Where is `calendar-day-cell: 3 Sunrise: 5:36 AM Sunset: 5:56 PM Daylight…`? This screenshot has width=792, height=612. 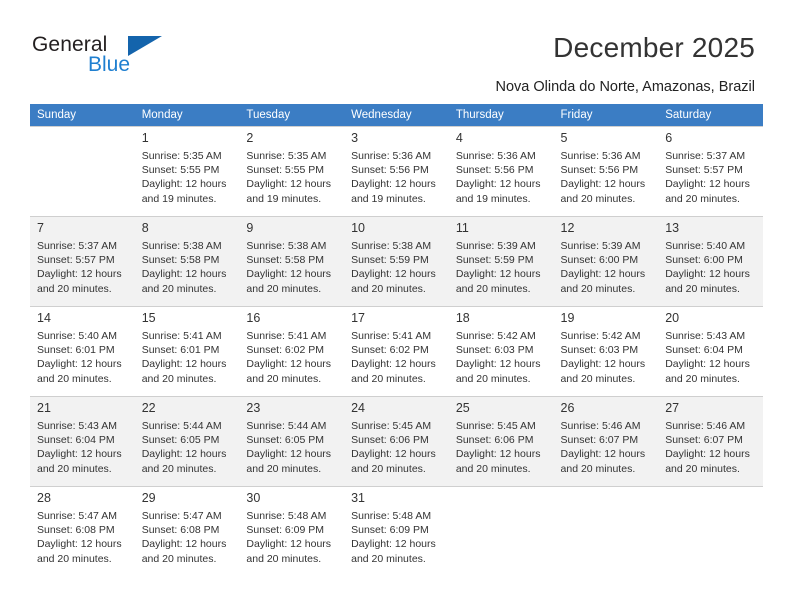
calendar-day-cell: 3 Sunrise: 5:36 AM Sunset: 5:56 PM Daylight… is located at coordinates (396, 171).